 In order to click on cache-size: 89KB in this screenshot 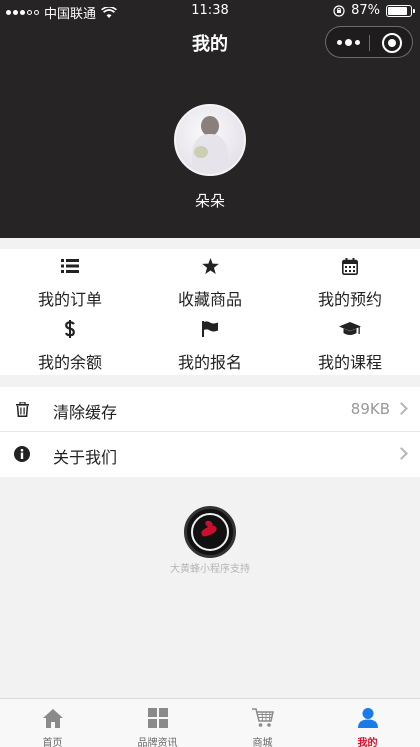, I will do `click(370, 409)`.